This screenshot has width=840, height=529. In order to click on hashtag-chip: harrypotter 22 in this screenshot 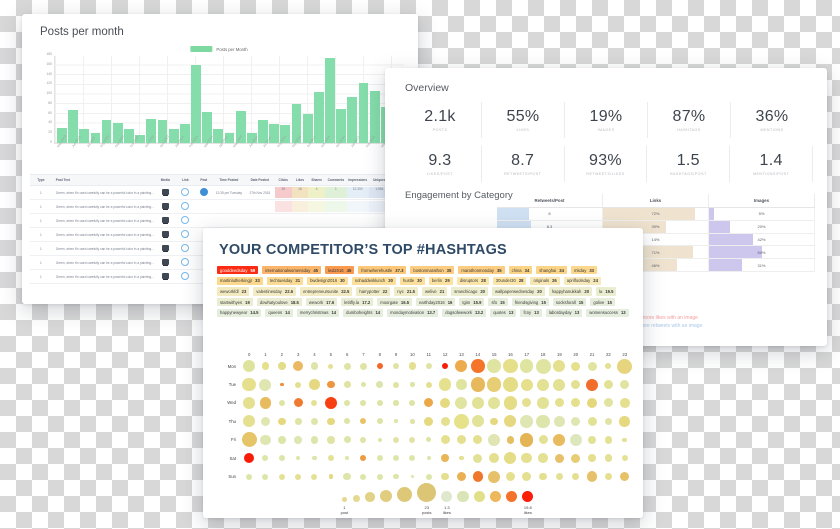, I will do `click(373, 291)`.